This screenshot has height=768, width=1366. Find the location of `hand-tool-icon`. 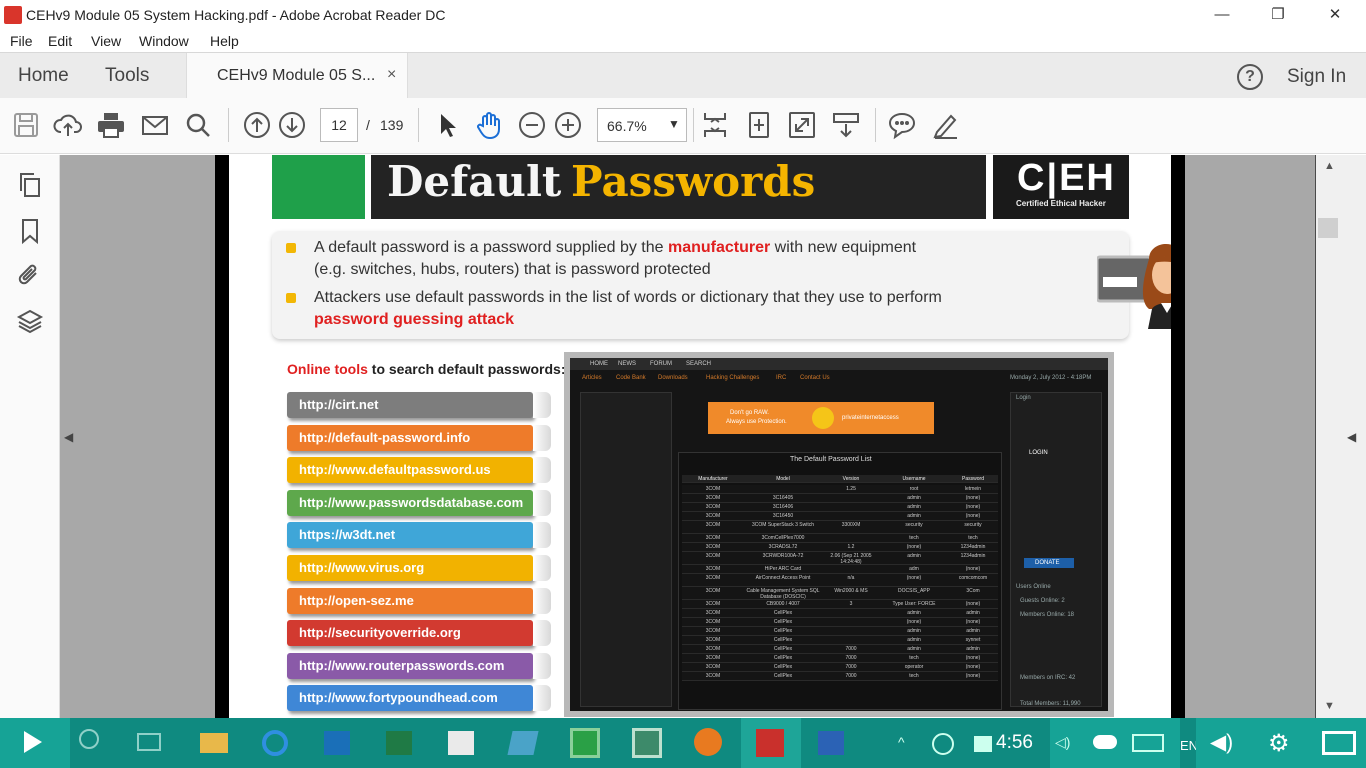

hand-tool-icon is located at coordinates (489, 125).